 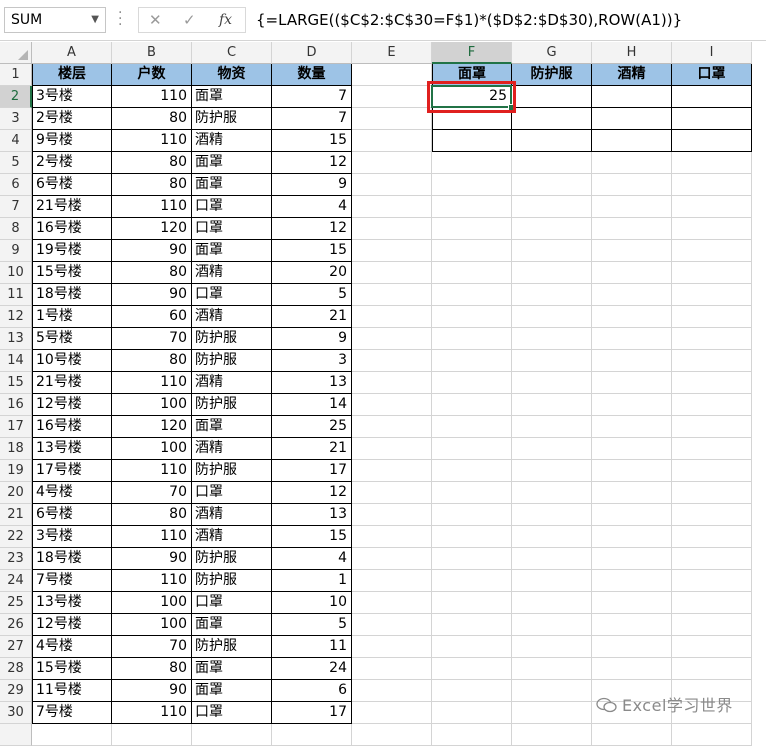 What do you see at coordinates (16, 361) in the screenshot?
I see `row-header: 14` at bounding box center [16, 361].